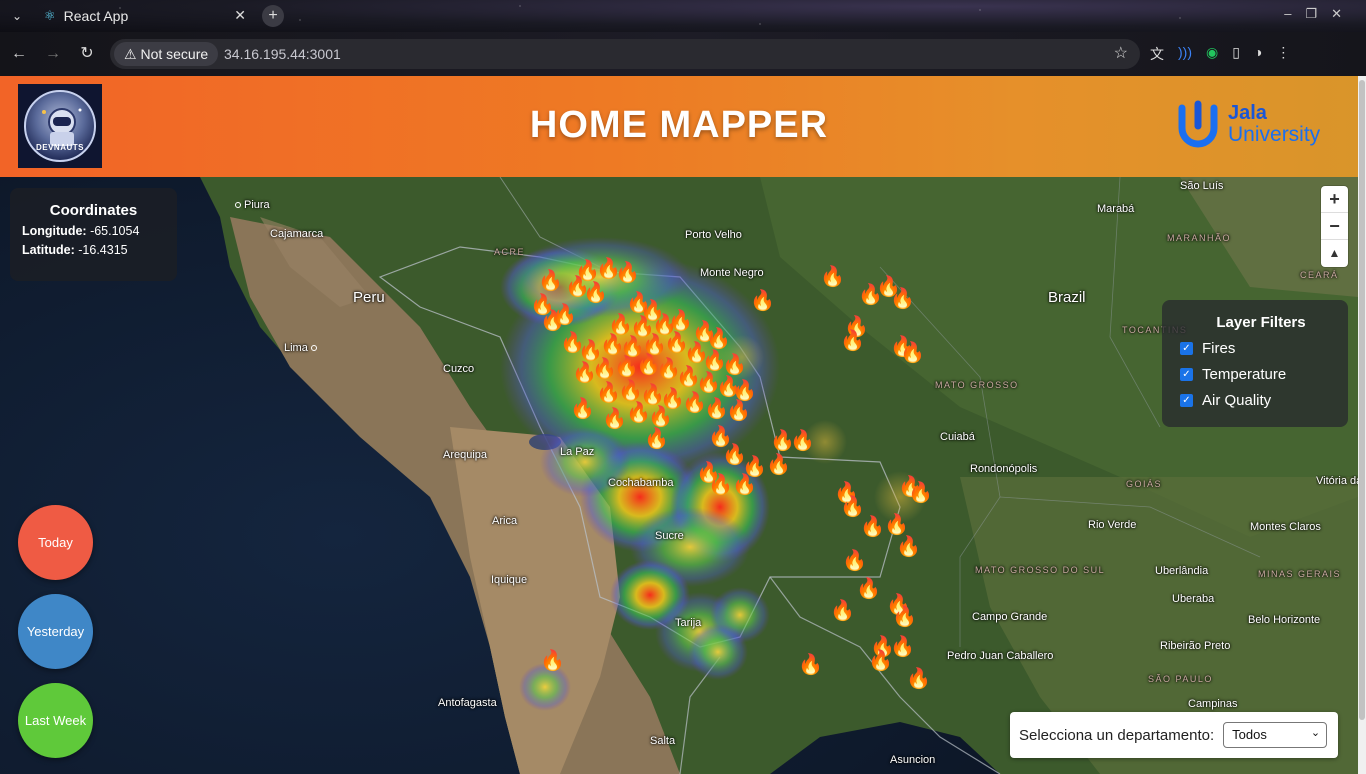 This screenshot has width=1366, height=774. I want to click on city-label: Uberaba, so click(1193, 599).